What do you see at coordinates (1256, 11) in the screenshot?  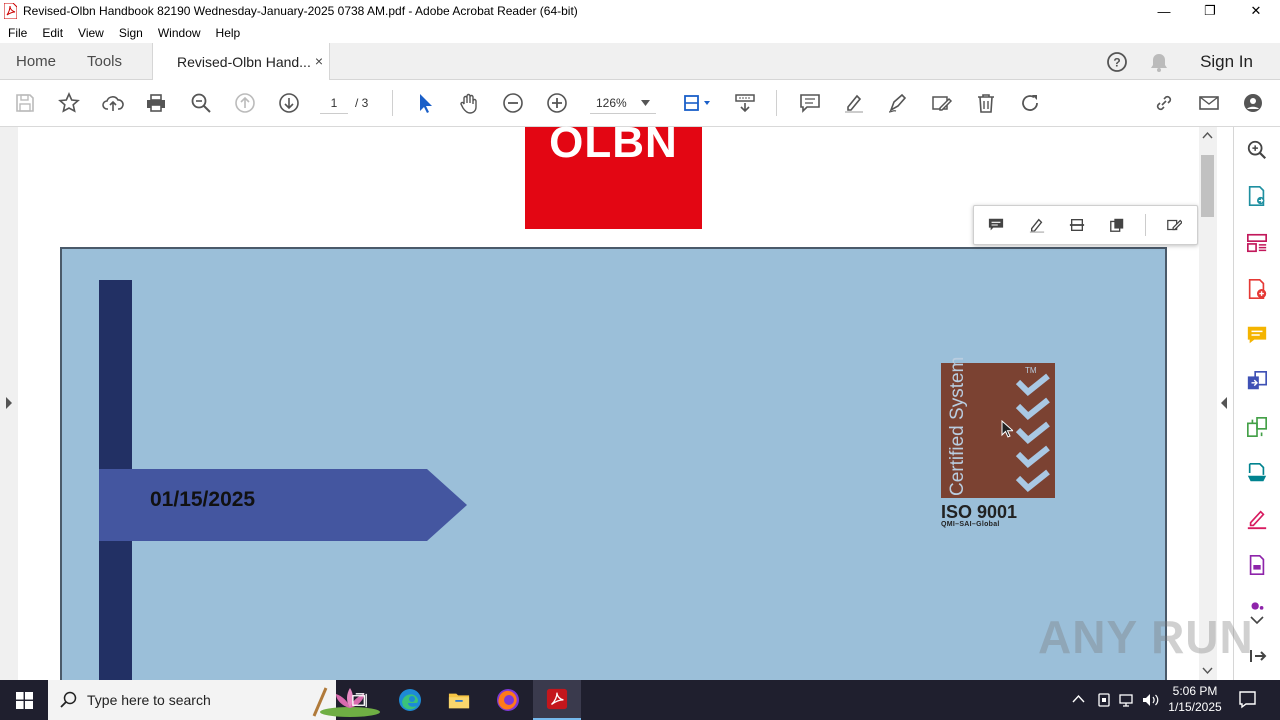 I see `close-window-button: ✕` at bounding box center [1256, 11].